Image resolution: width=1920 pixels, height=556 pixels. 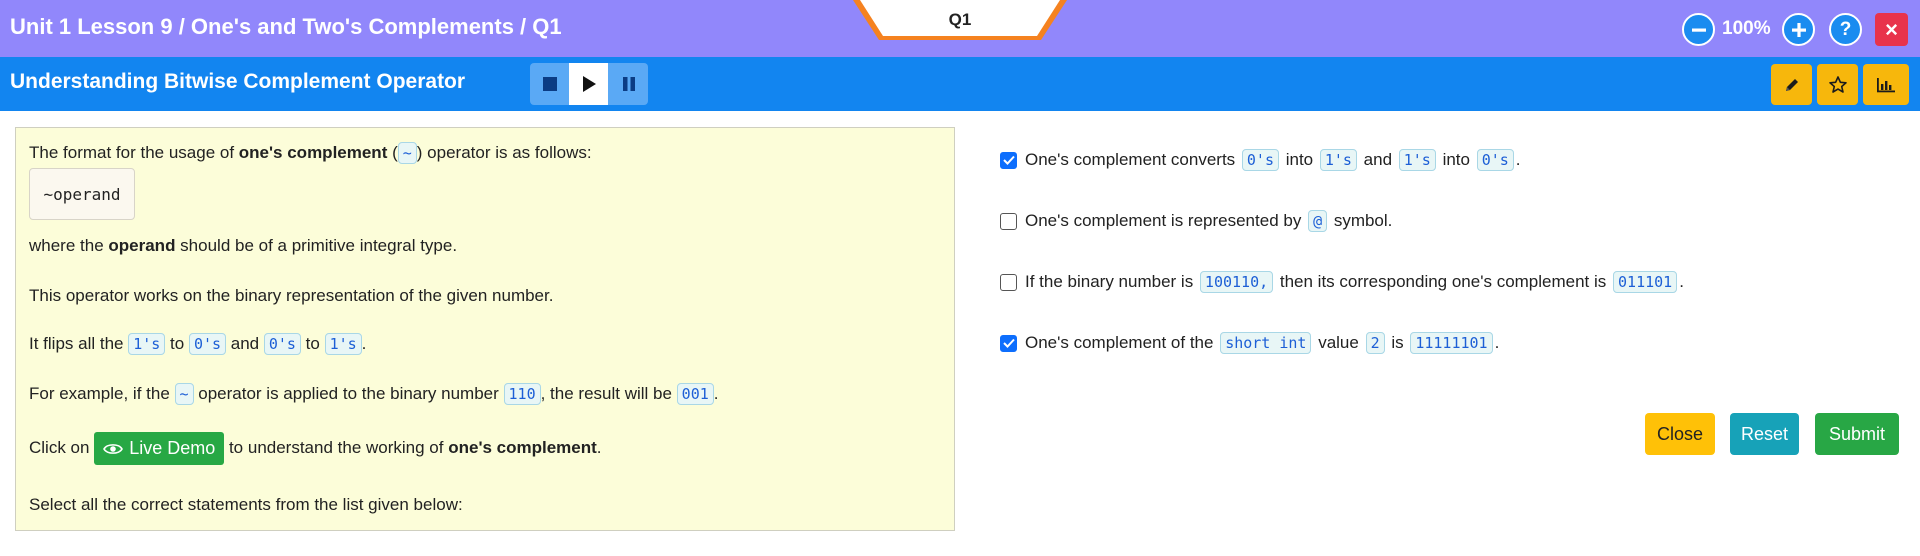 I want to click on inline-code: @, so click(x=1318, y=221).